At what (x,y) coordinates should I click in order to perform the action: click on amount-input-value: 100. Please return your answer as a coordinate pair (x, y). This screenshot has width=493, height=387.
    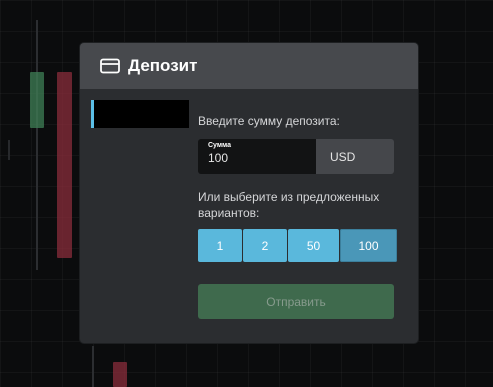
    Looking at the image, I should click on (218, 158).